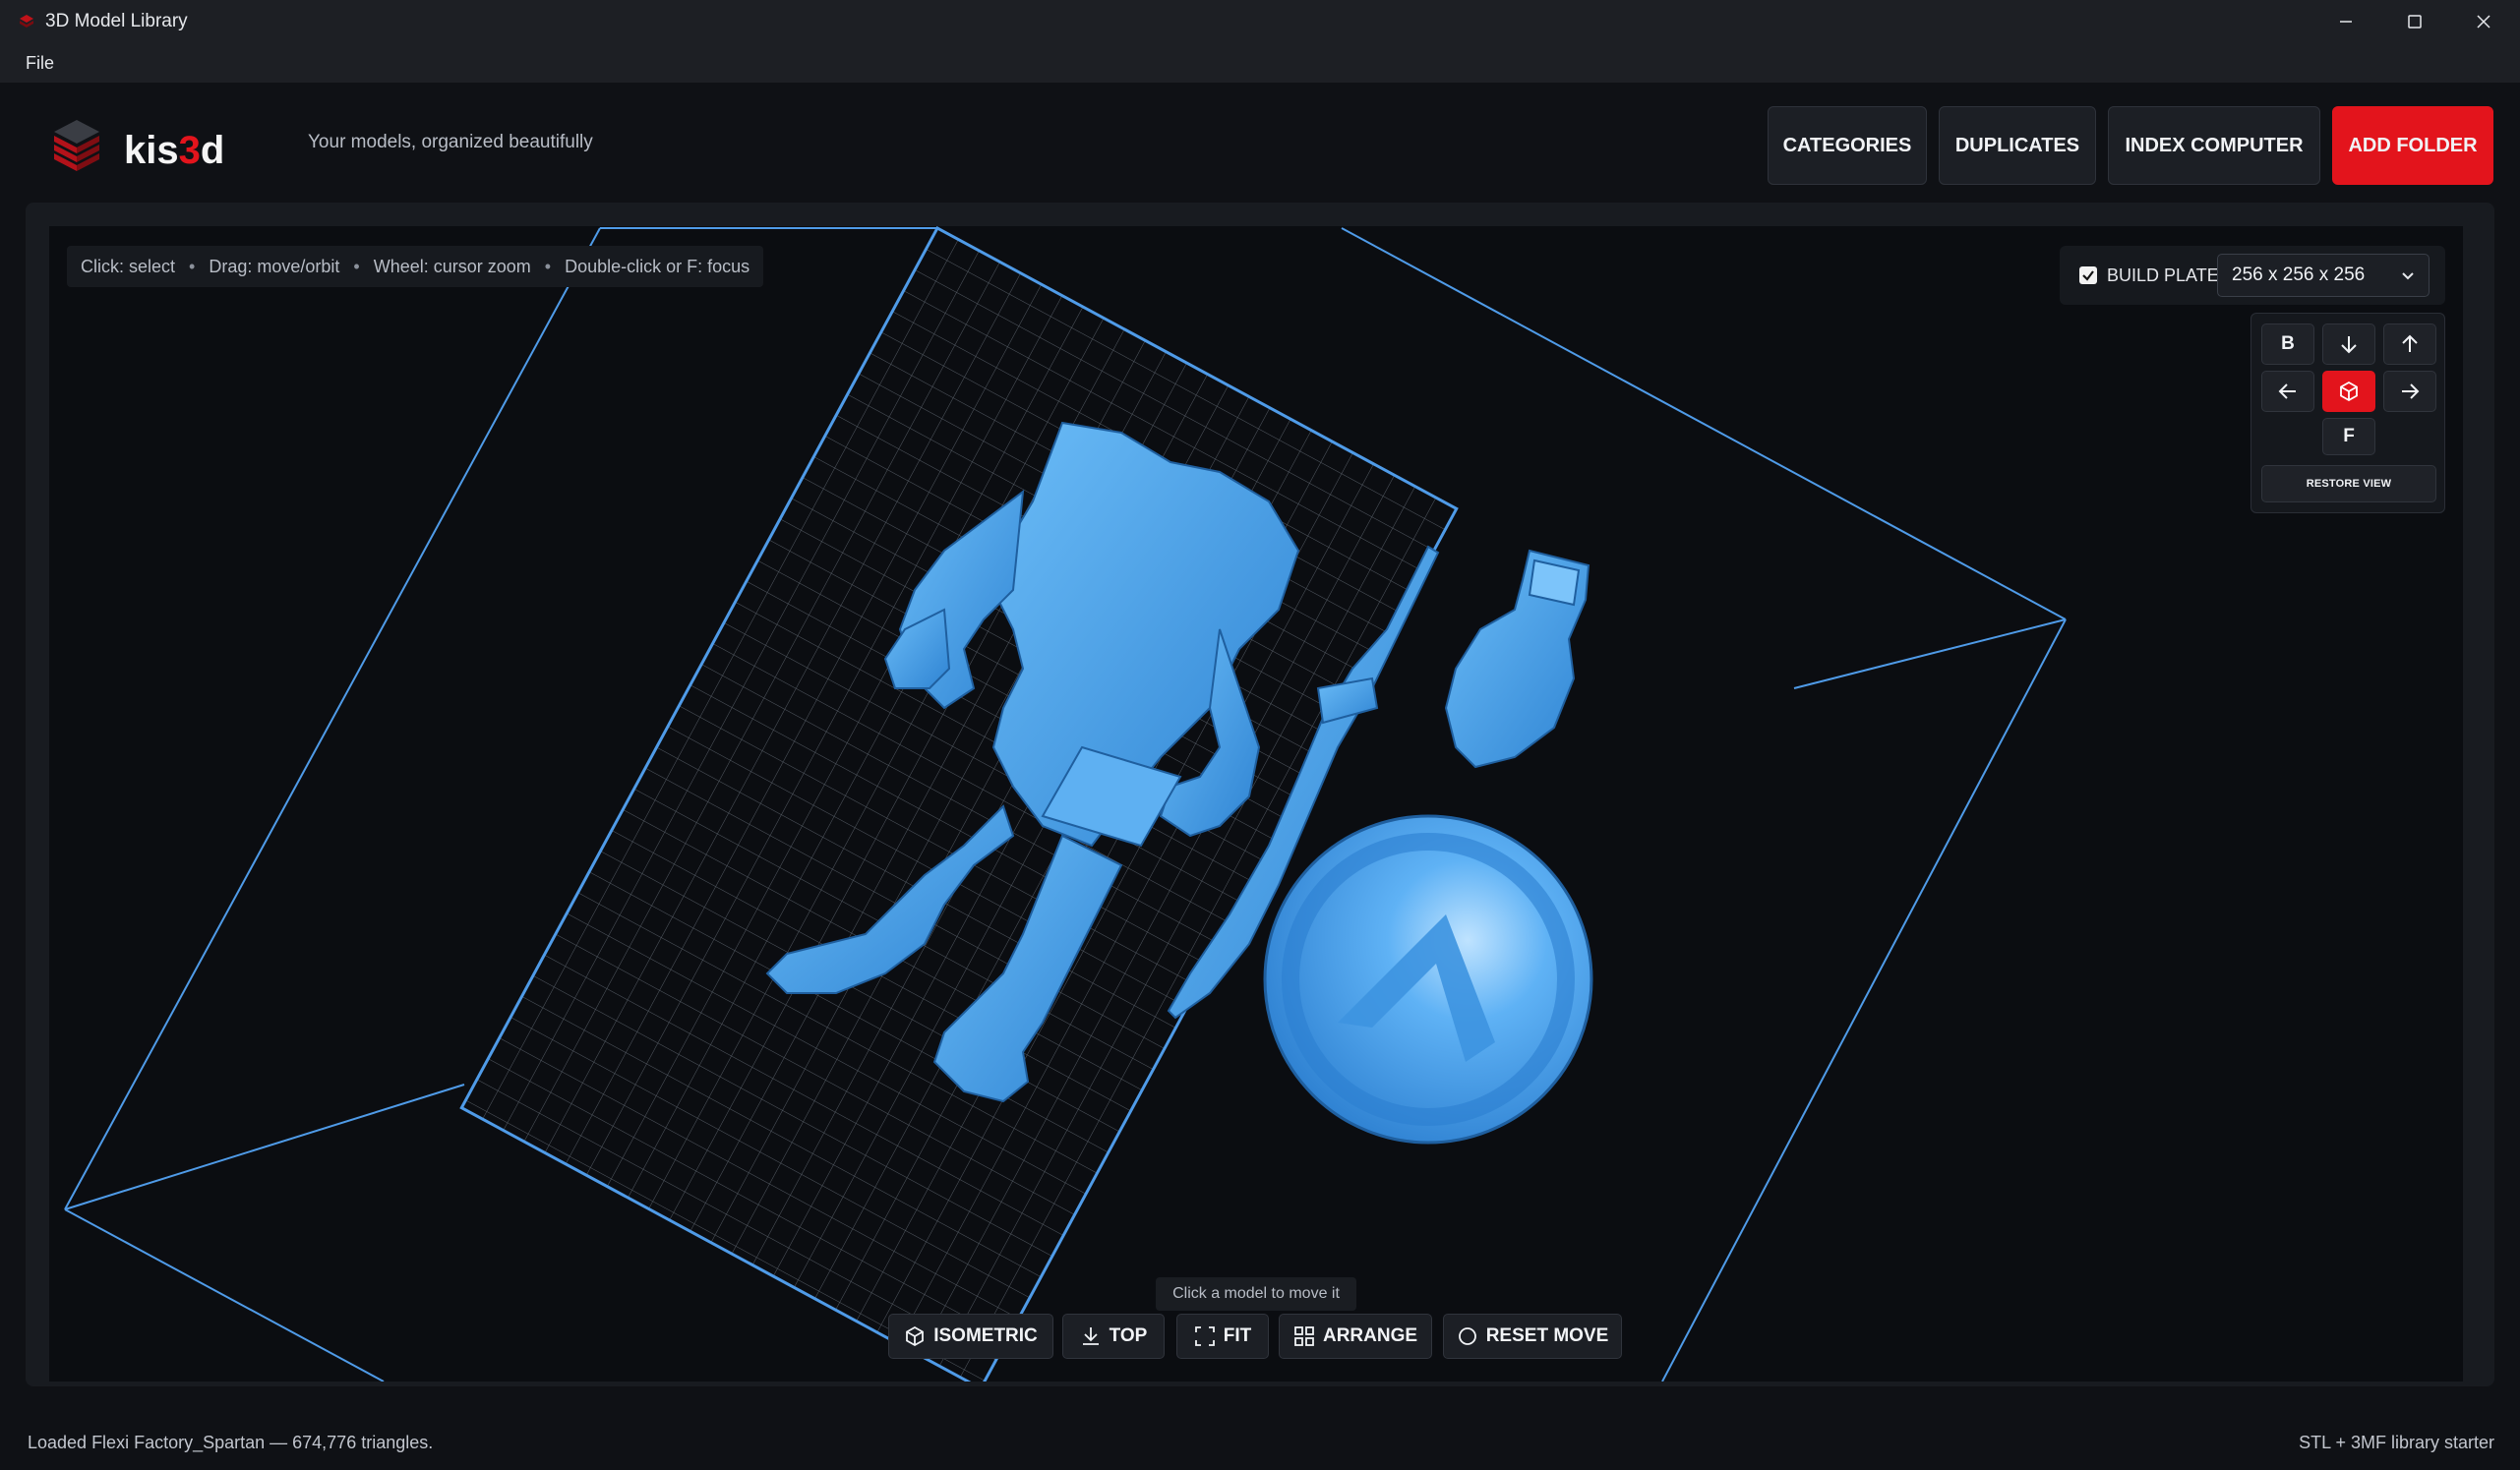 The height and width of the screenshot is (1470, 2520). What do you see at coordinates (2412, 145) in the screenshot?
I see `add-folder-button: ADD FOLDER` at bounding box center [2412, 145].